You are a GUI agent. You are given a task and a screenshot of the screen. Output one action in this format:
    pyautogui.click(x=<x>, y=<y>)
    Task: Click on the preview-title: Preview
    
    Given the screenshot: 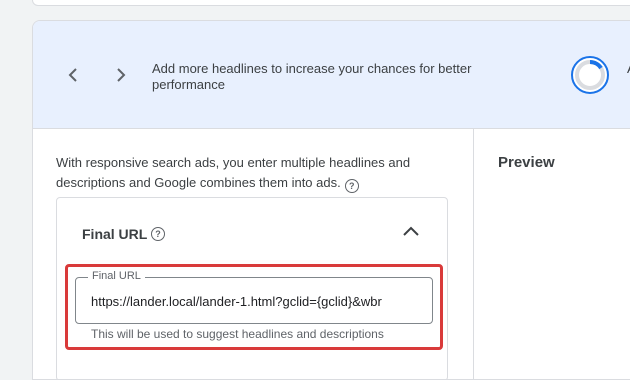 What is the action you would take?
    pyautogui.click(x=526, y=162)
    